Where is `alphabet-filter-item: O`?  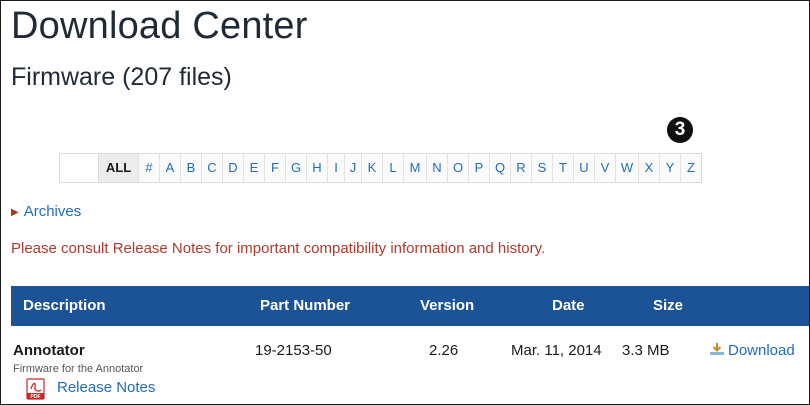 alphabet-filter-item: O is located at coordinates (458, 168).